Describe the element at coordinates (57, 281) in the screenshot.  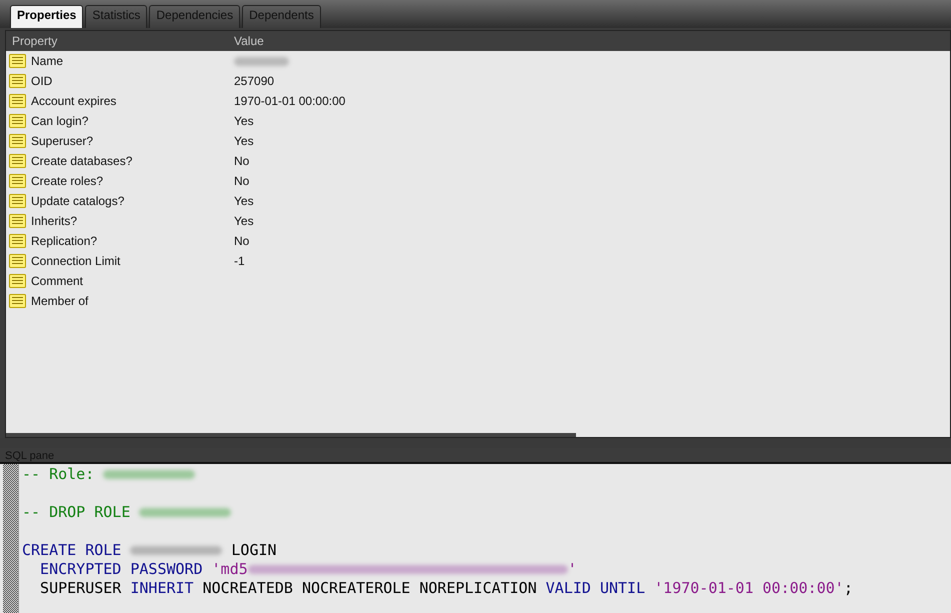
I see `property-name: Comment` at that location.